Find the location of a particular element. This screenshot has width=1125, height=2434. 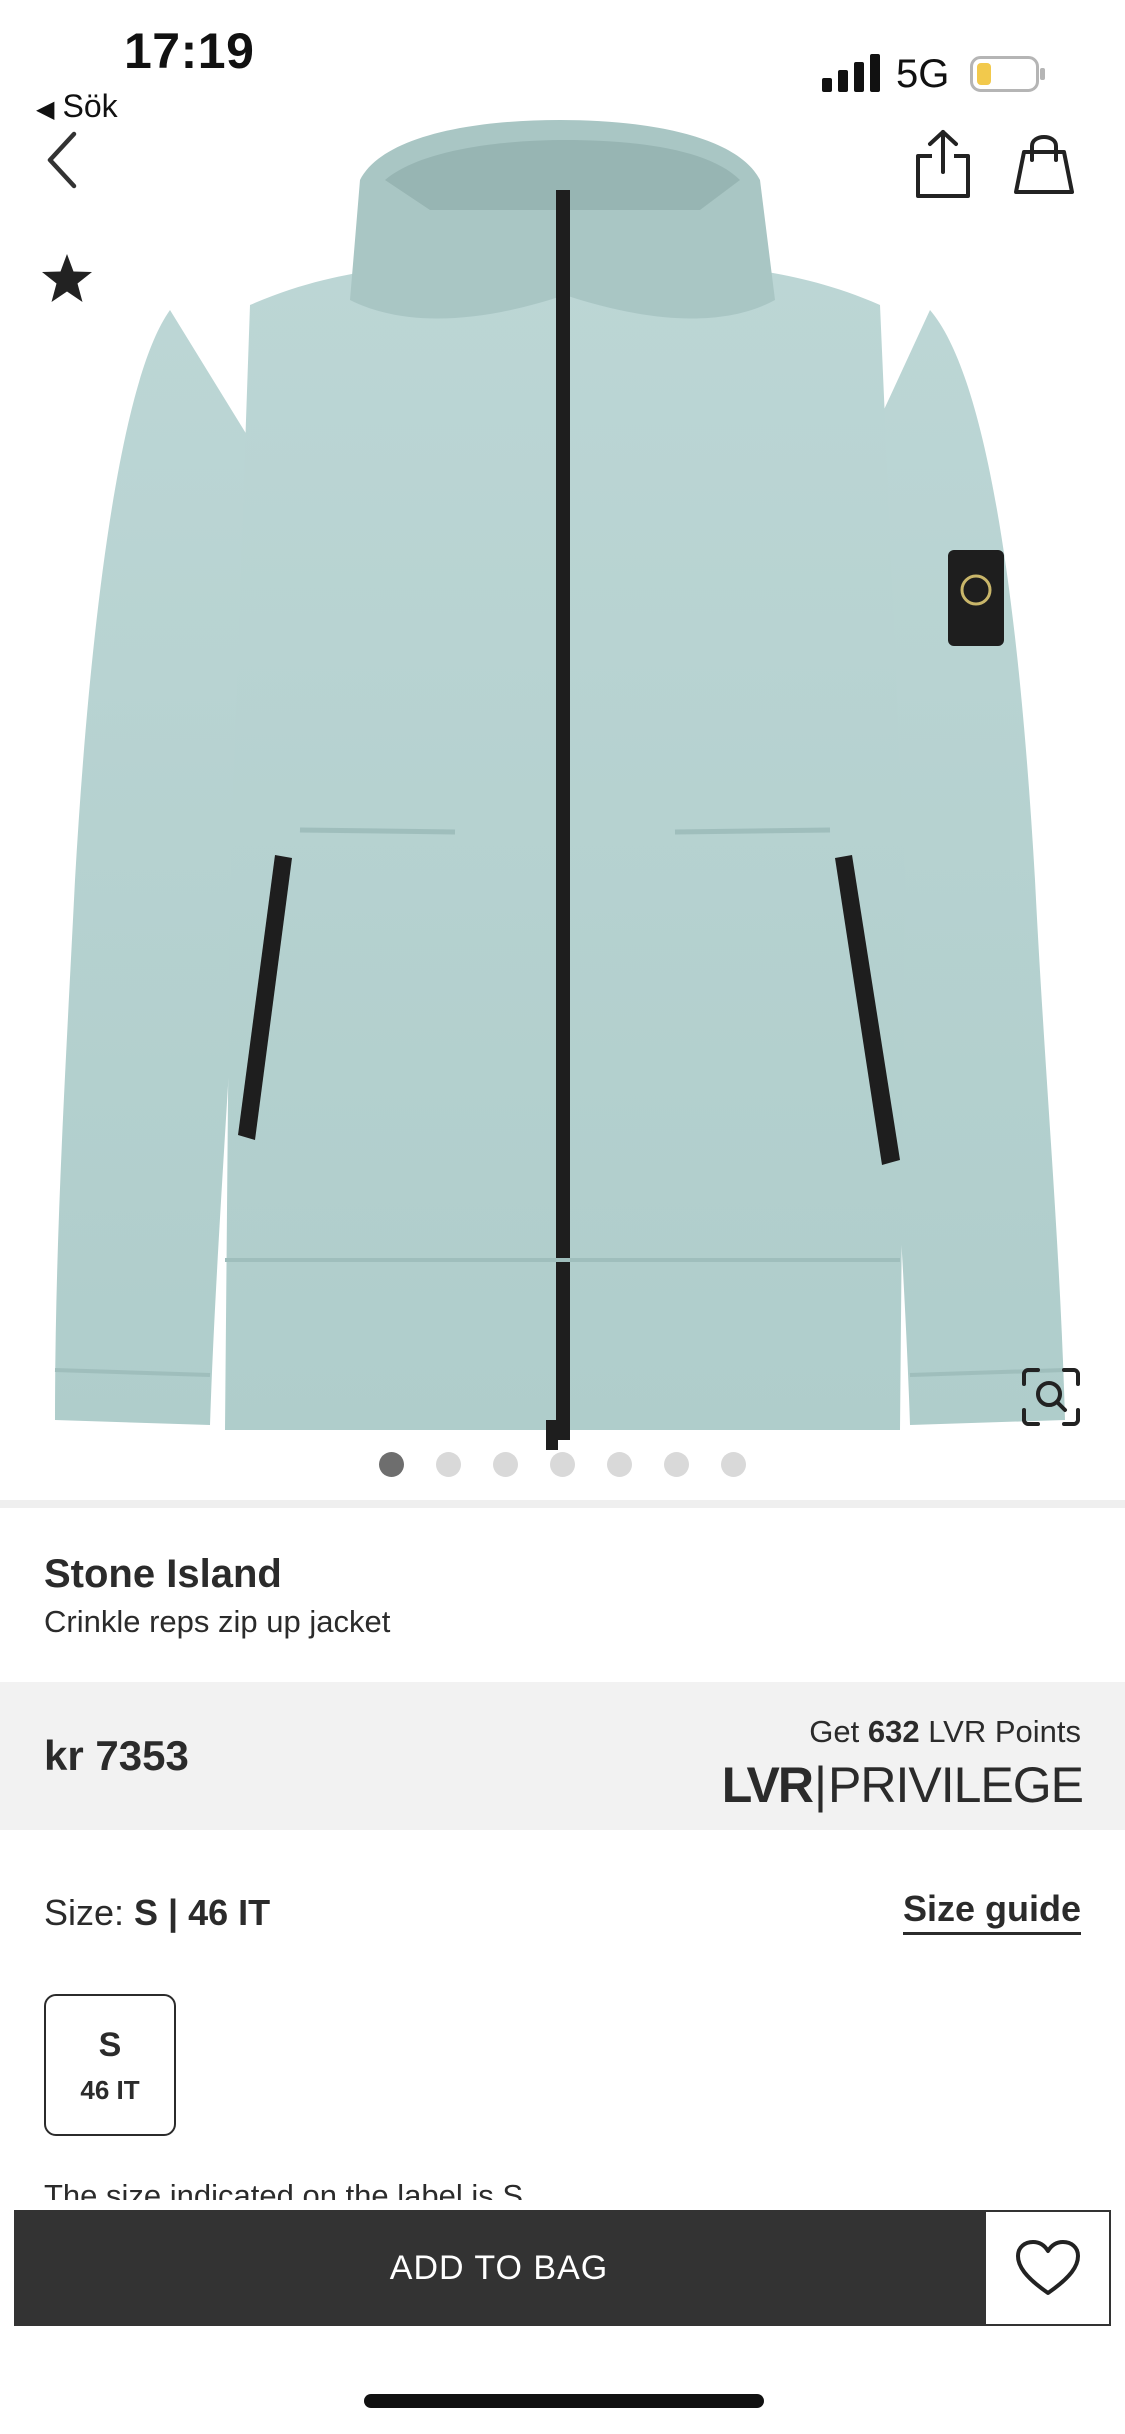

status-bar: 17:19 ◀ Sök 5G is located at coordinates (562, 65).